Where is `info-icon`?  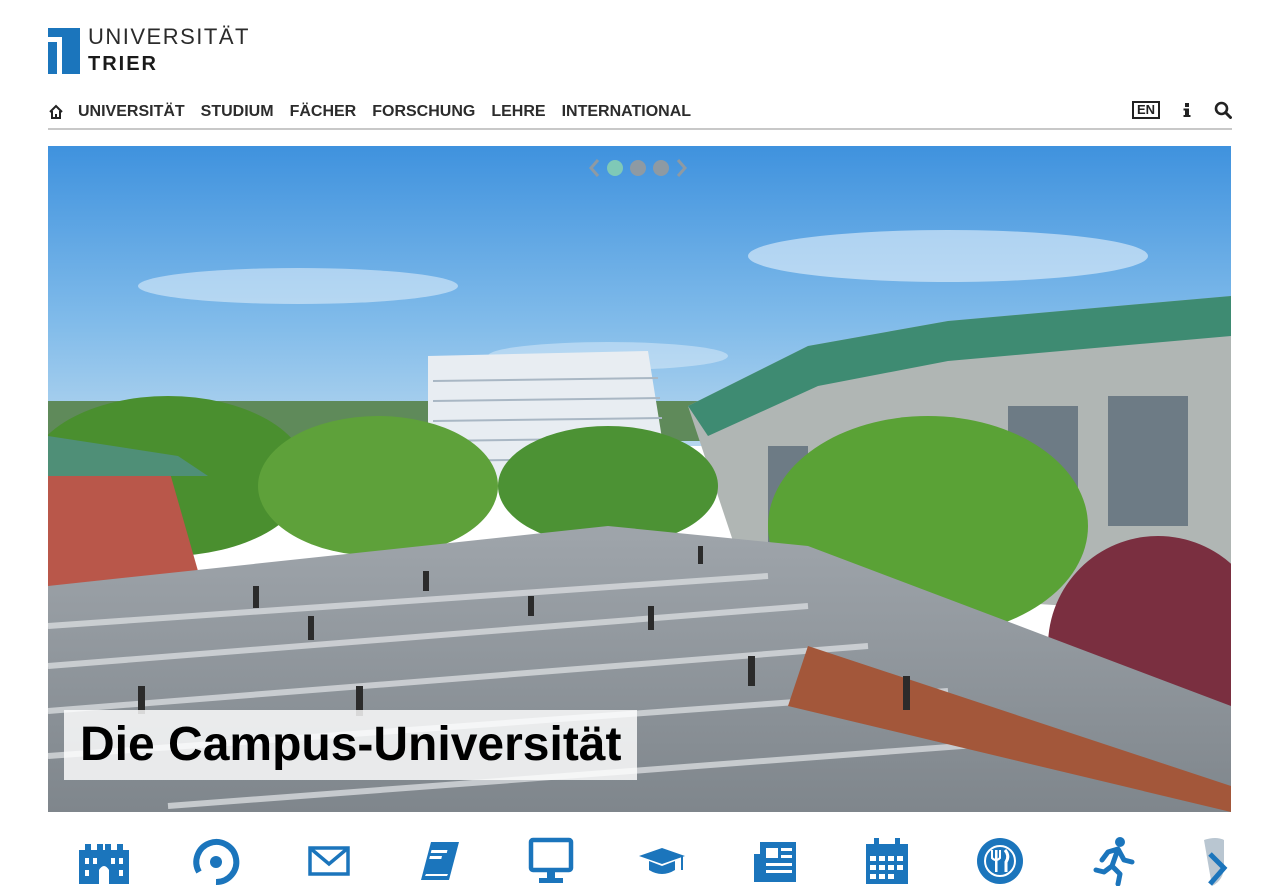 info-icon is located at coordinates (1187, 110).